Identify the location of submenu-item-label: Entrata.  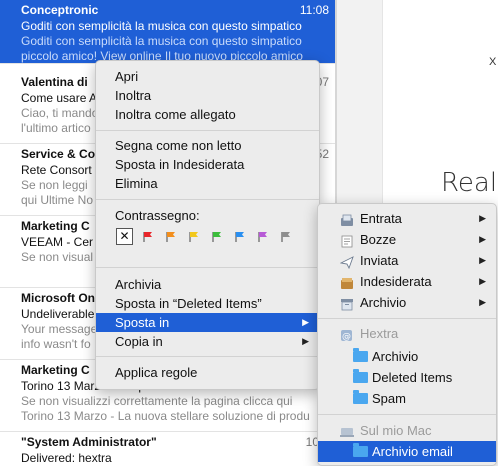
(381, 218).